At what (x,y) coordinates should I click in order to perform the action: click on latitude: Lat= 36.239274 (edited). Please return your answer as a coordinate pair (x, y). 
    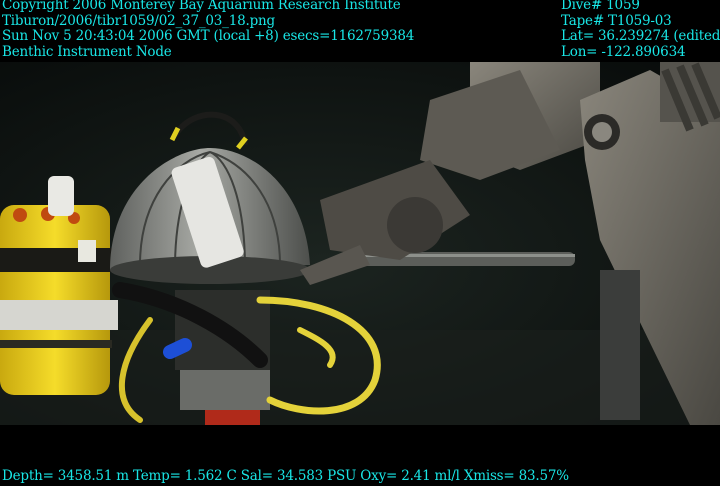
    Looking at the image, I should click on (640, 36).